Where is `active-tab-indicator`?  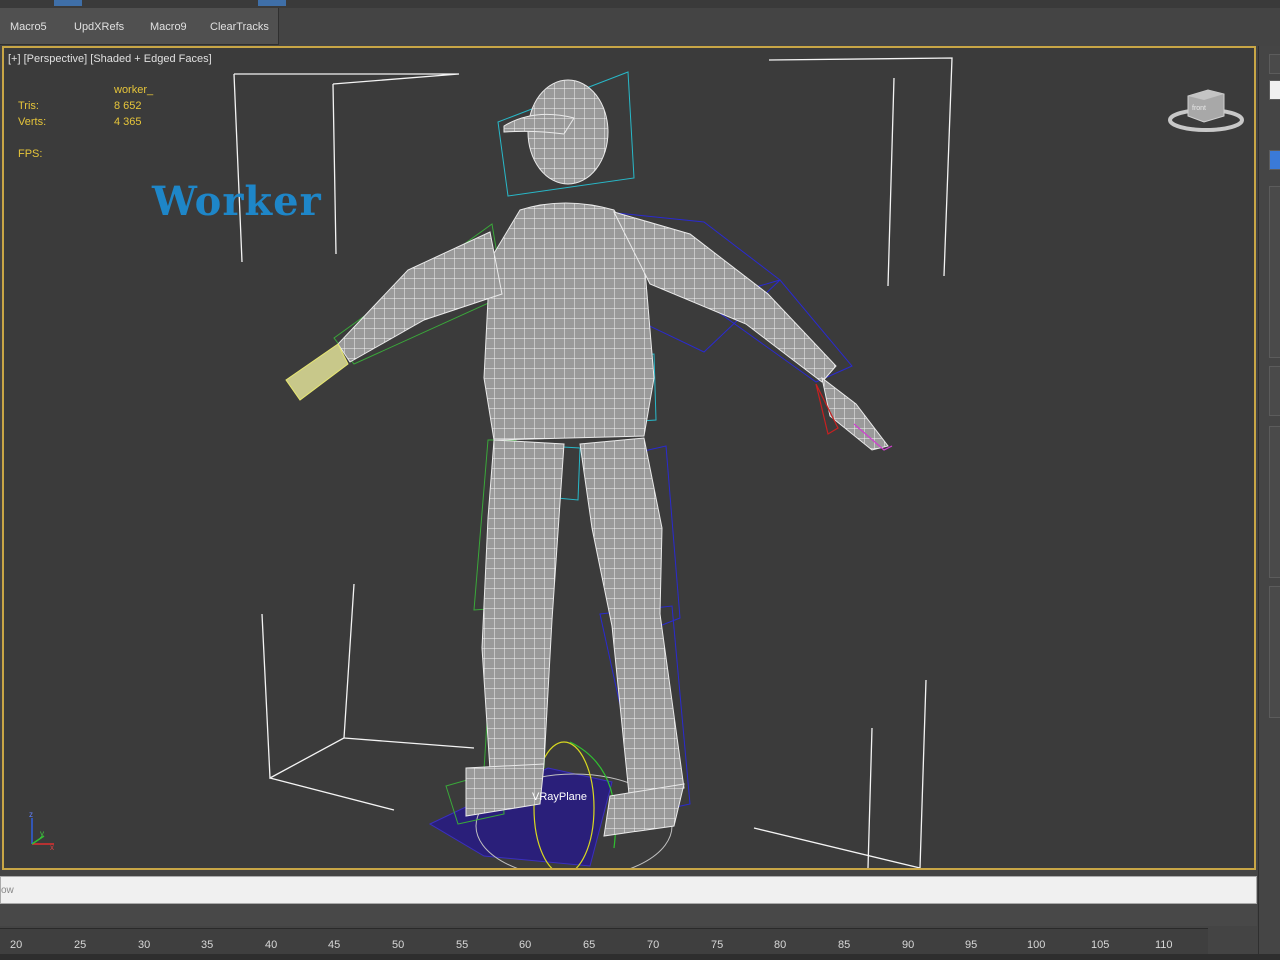 active-tab-indicator is located at coordinates (68, 3).